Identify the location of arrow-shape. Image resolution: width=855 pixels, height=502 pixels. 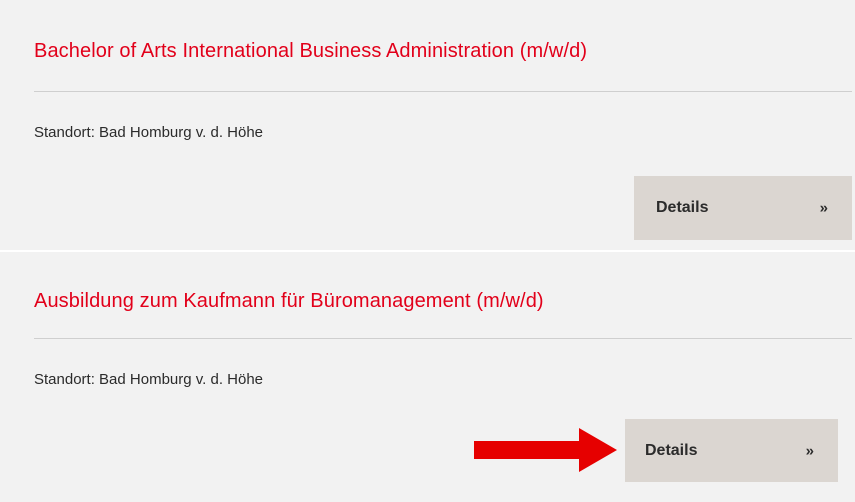
(545, 450).